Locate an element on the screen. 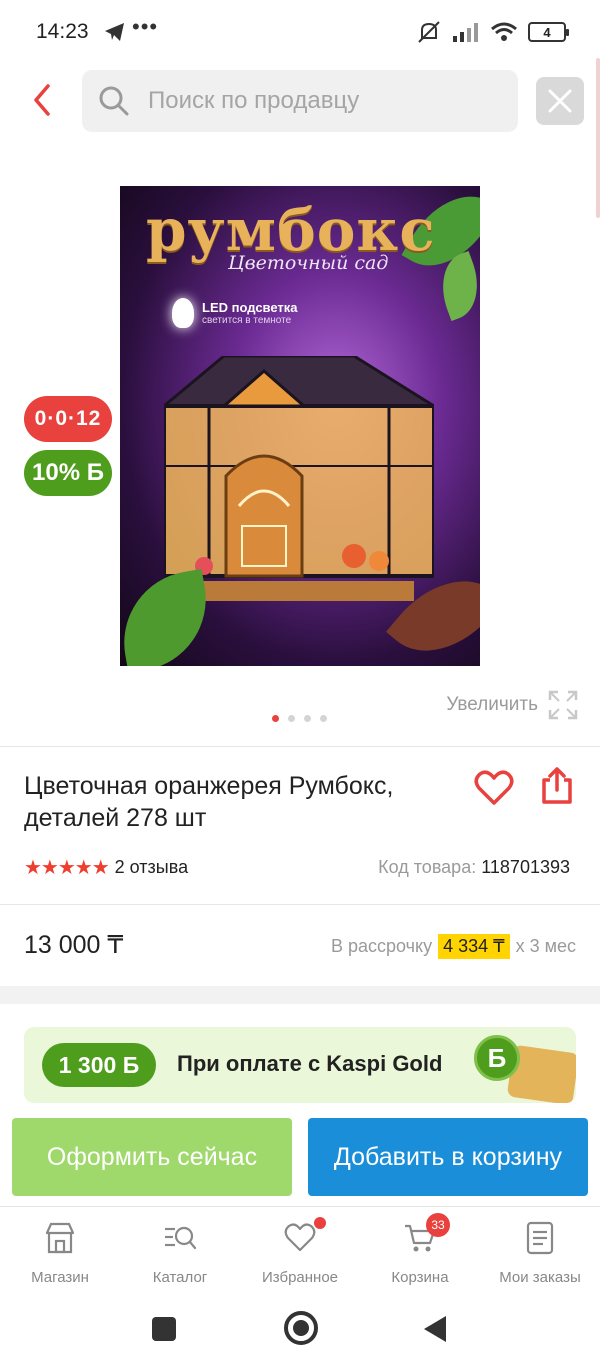 This screenshot has width=600, height=1365. leaf-decoration is located at coordinates (169, 617).